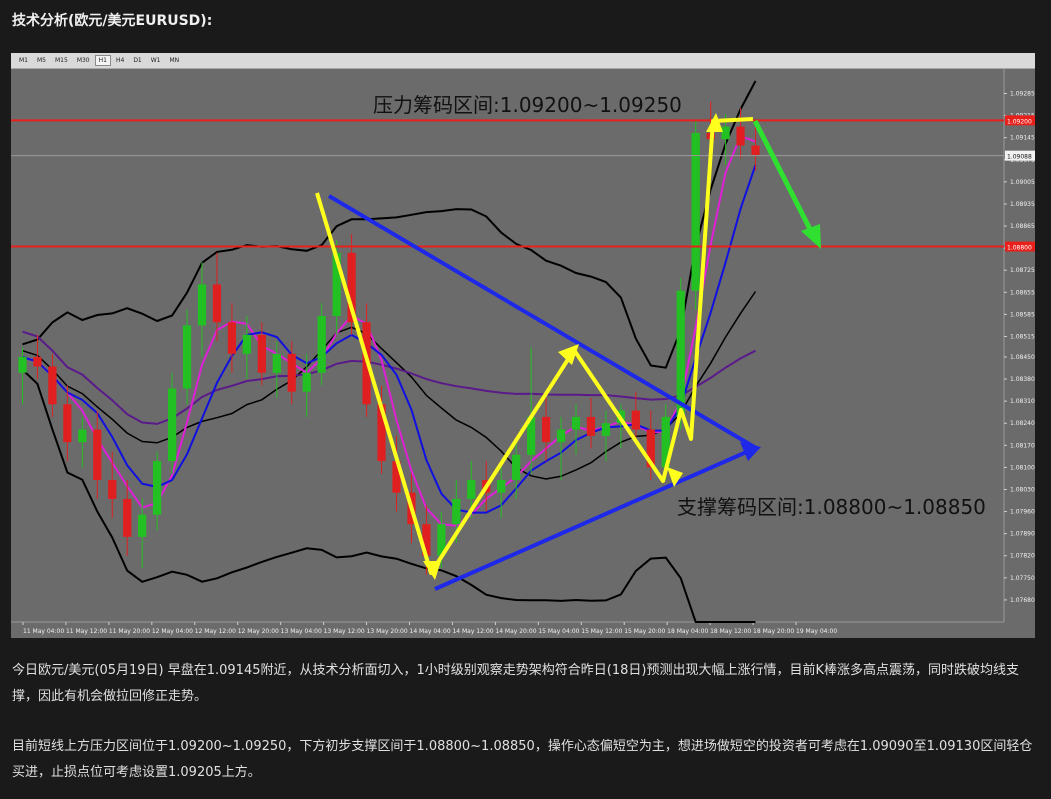  I want to click on price-tick-label: 1.09005, so click(1022, 182).